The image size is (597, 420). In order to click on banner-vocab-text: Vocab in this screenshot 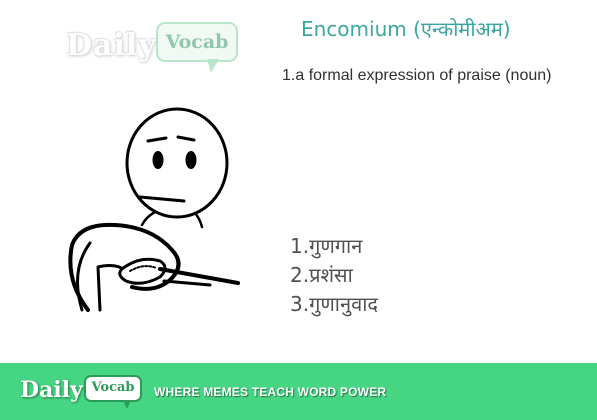, I will do `click(113, 387)`.